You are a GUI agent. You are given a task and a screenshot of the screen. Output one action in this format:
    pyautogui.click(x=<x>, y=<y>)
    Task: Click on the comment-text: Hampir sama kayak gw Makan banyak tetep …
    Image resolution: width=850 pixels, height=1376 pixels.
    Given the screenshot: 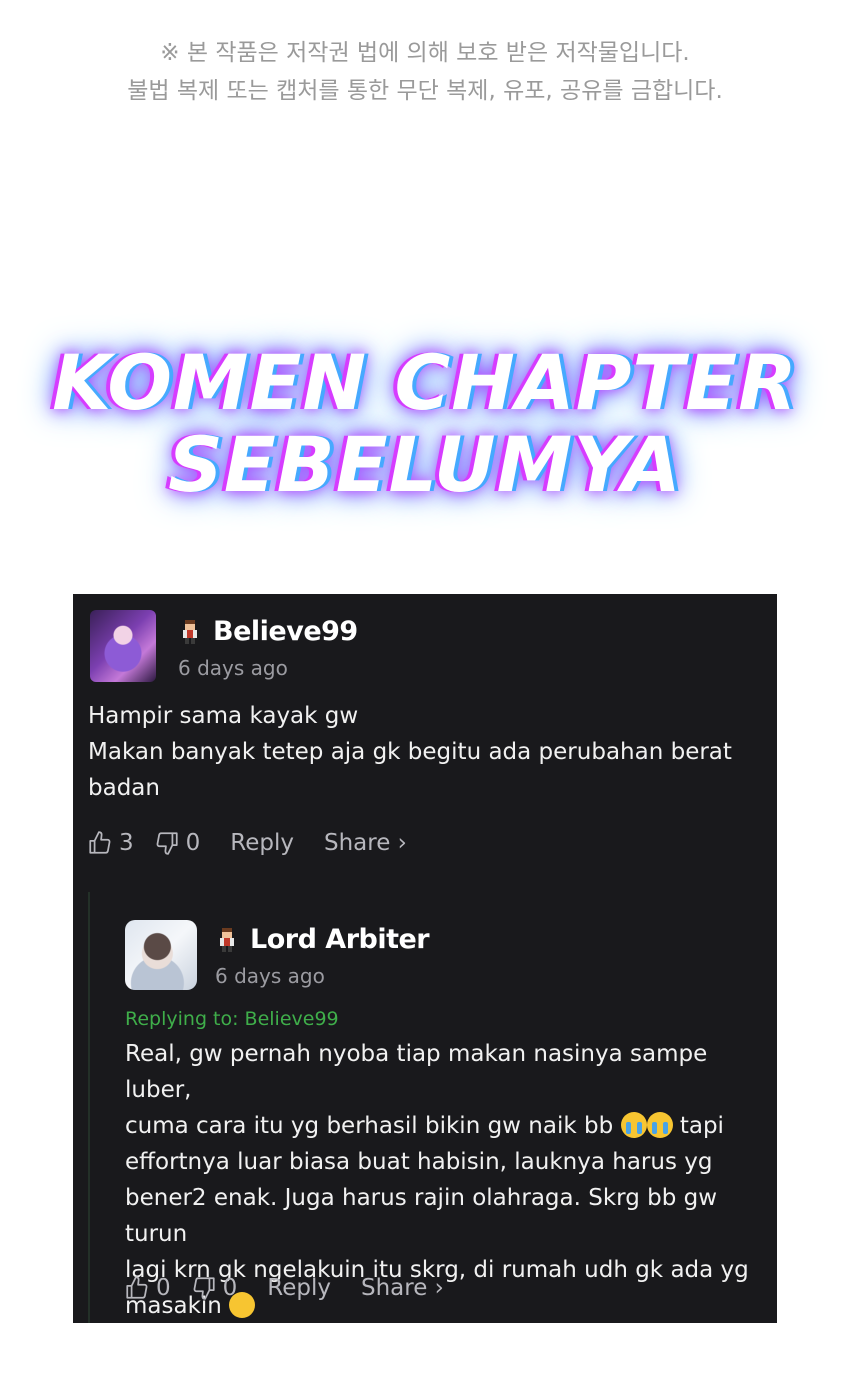 What is the action you would take?
    pyautogui.click(x=410, y=752)
    